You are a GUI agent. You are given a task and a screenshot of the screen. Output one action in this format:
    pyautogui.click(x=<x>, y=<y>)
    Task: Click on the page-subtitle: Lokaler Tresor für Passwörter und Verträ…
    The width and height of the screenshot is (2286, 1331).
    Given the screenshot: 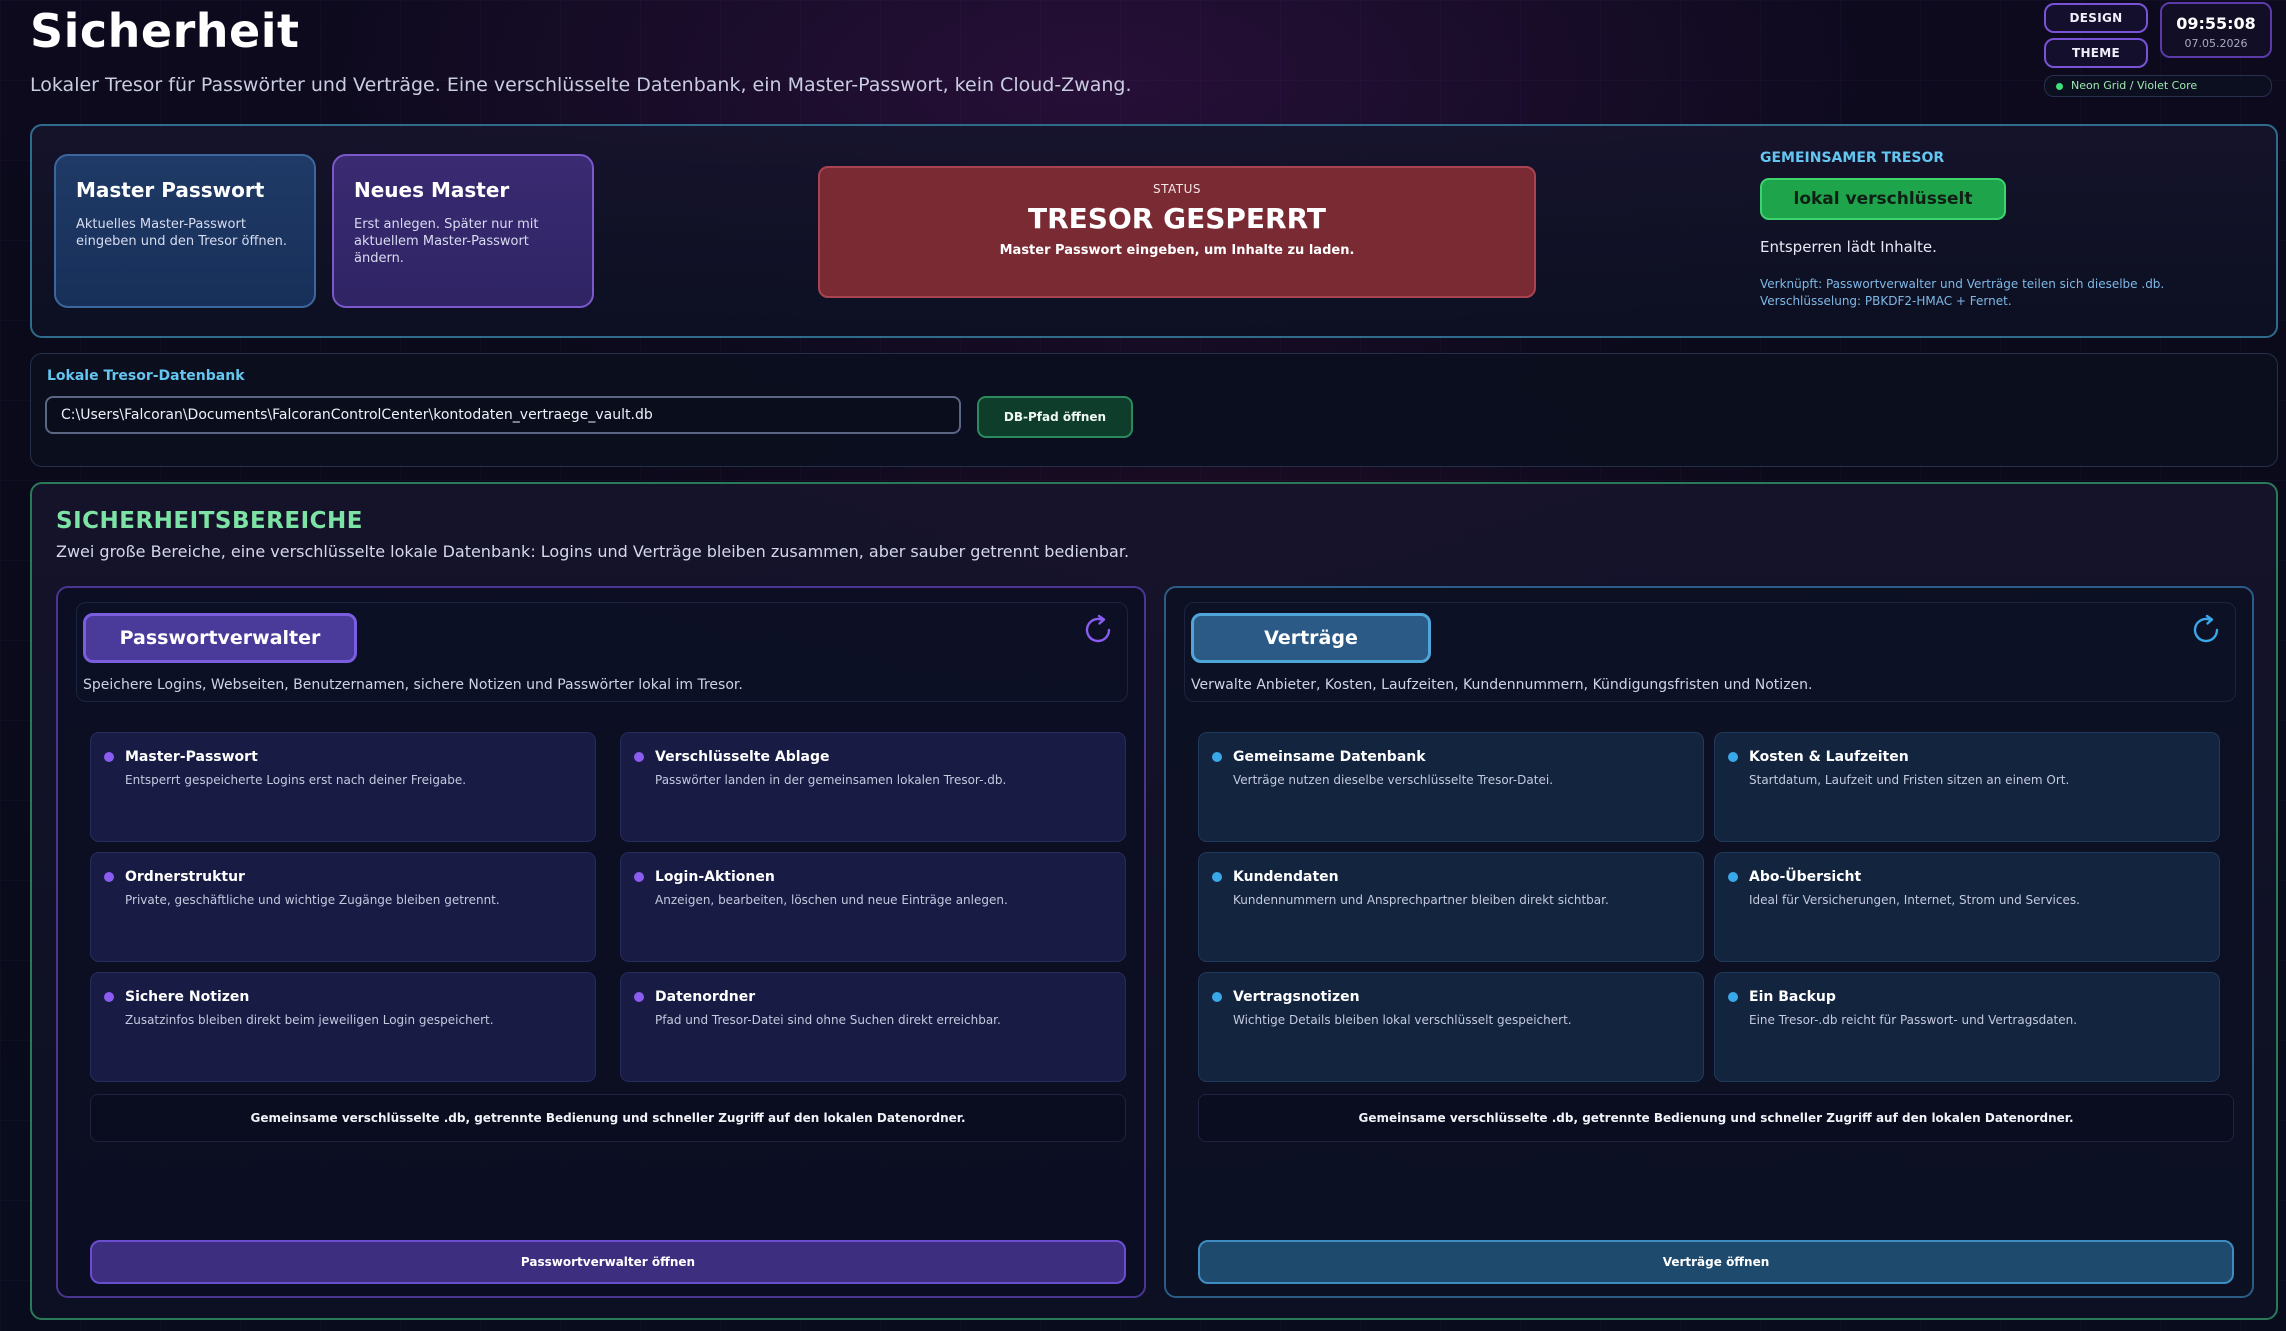 What is the action you would take?
    pyautogui.click(x=581, y=85)
    